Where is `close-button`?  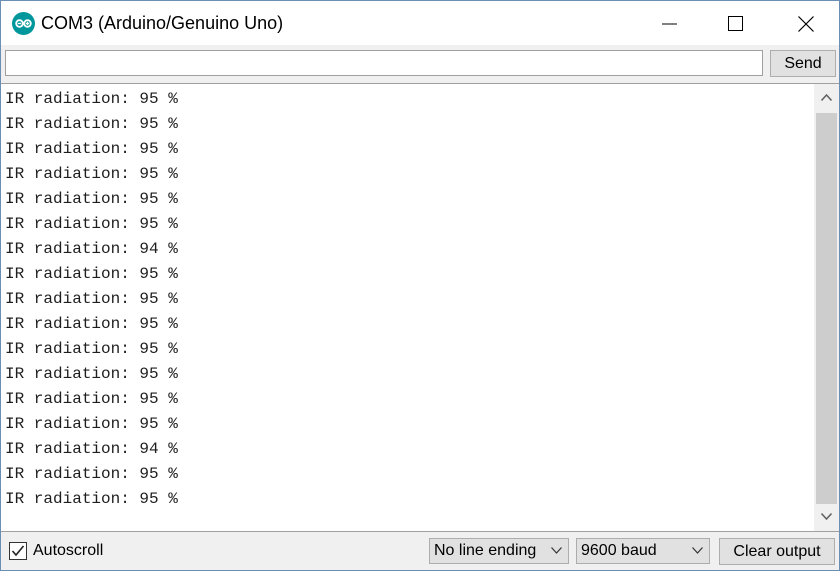
close-button is located at coordinates (805, 23).